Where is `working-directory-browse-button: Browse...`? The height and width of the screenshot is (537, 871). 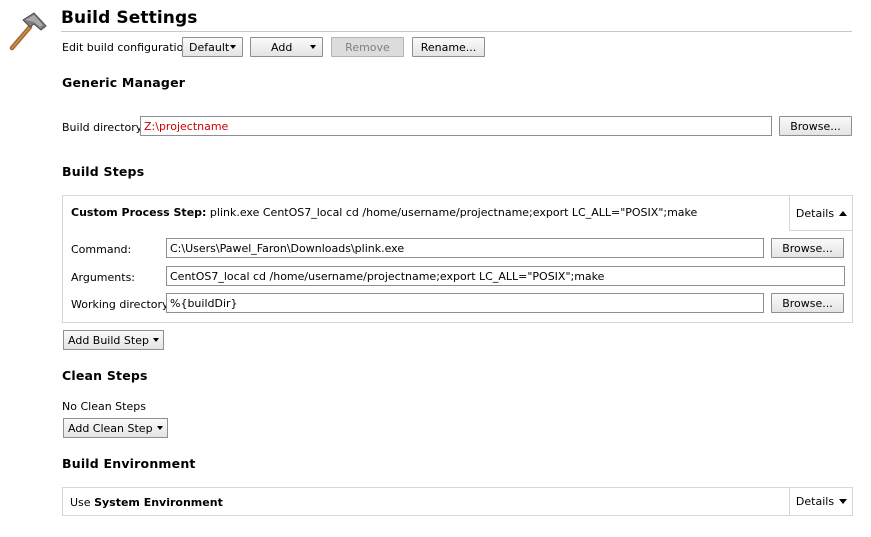 working-directory-browse-button: Browse... is located at coordinates (807, 303).